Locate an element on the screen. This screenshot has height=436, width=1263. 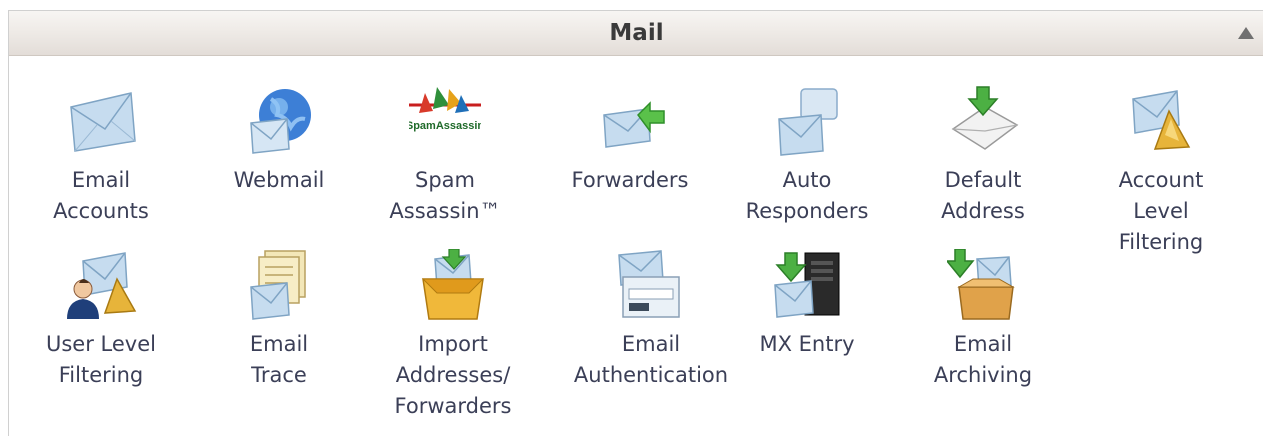
panel-title: Mail is located at coordinates (636, 33).